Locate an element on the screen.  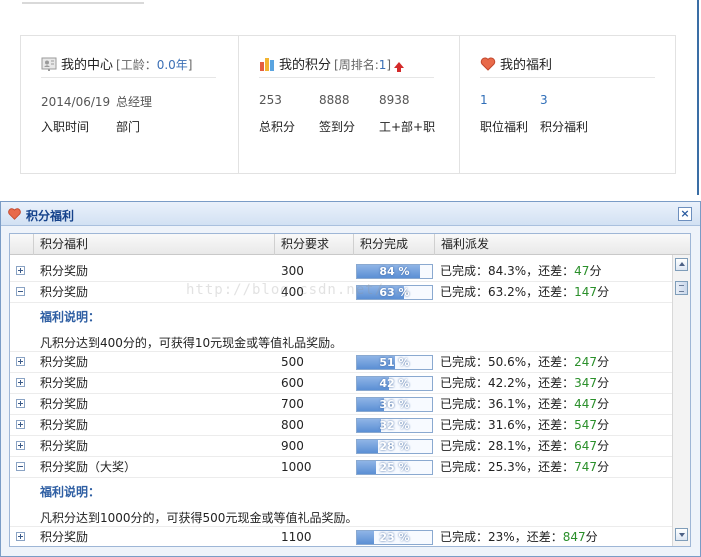
progress-bar: 25 % is located at coordinates (394, 467).